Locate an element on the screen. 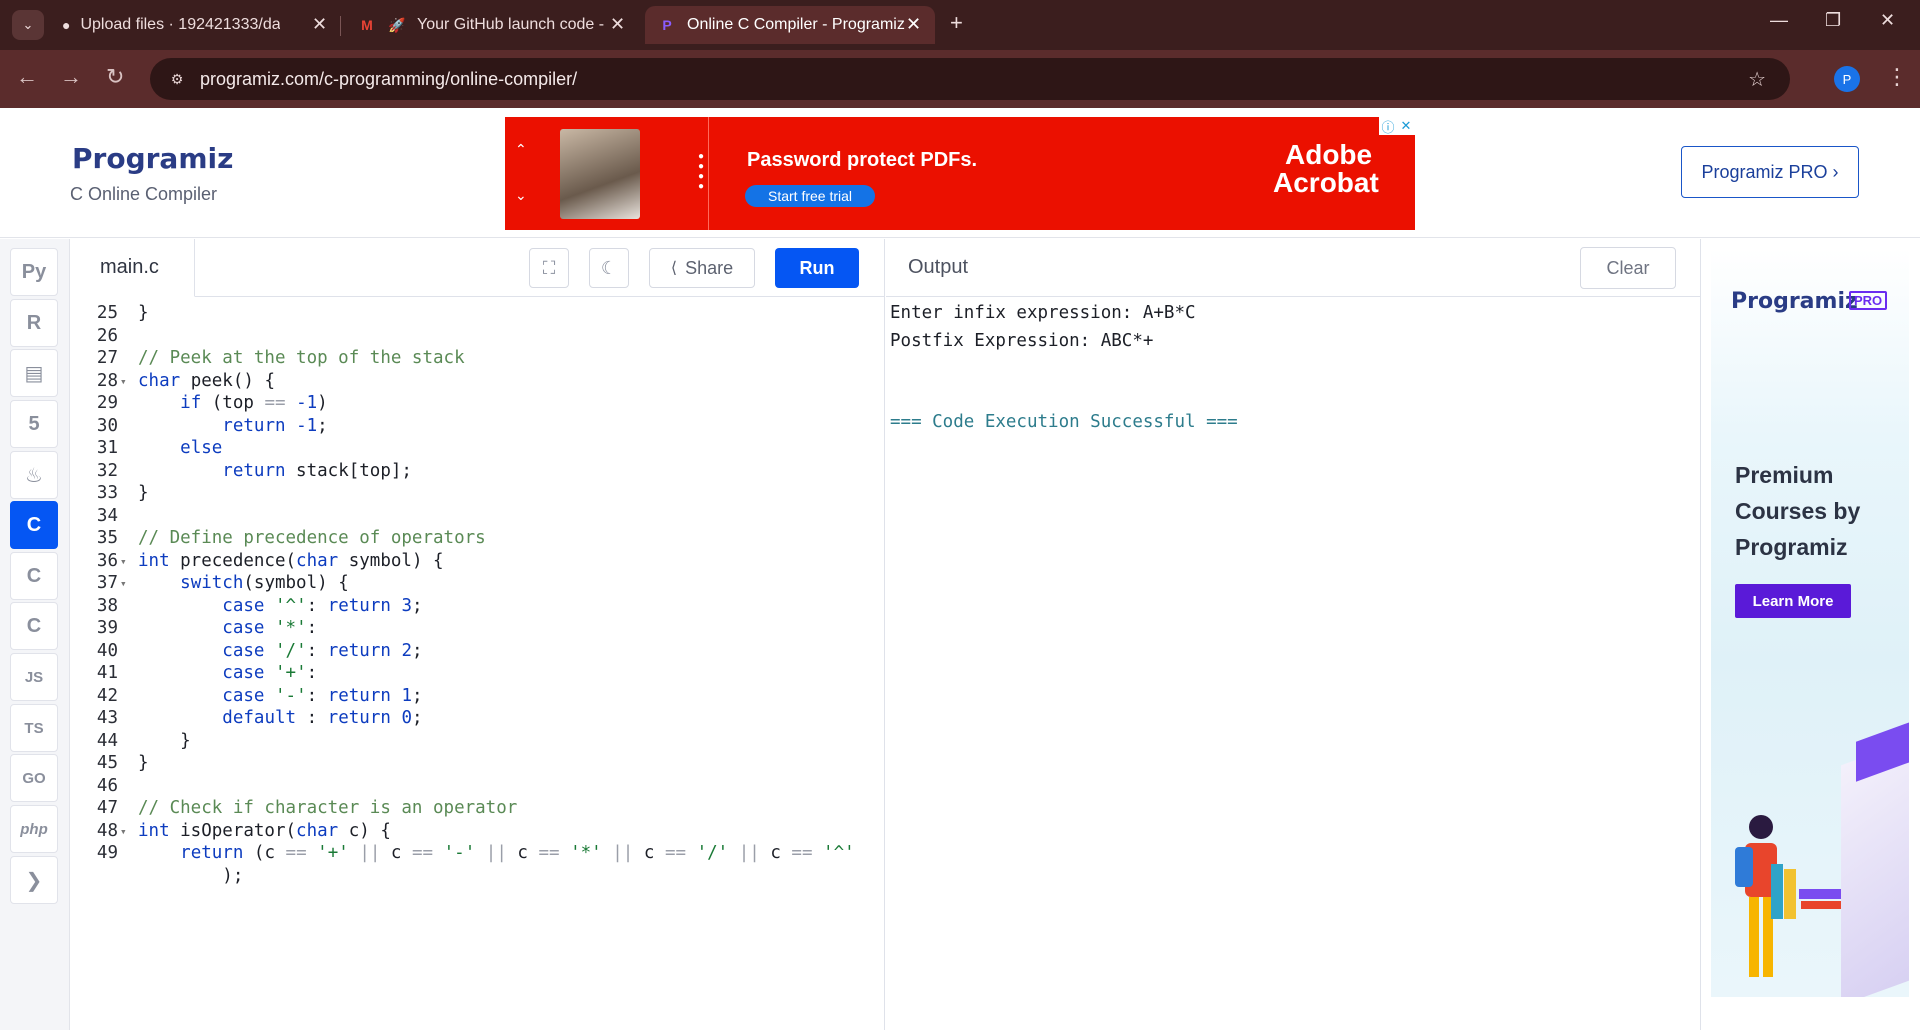 The width and height of the screenshot is (1920, 1030). code-line: ); is located at coordinates (472, 877).